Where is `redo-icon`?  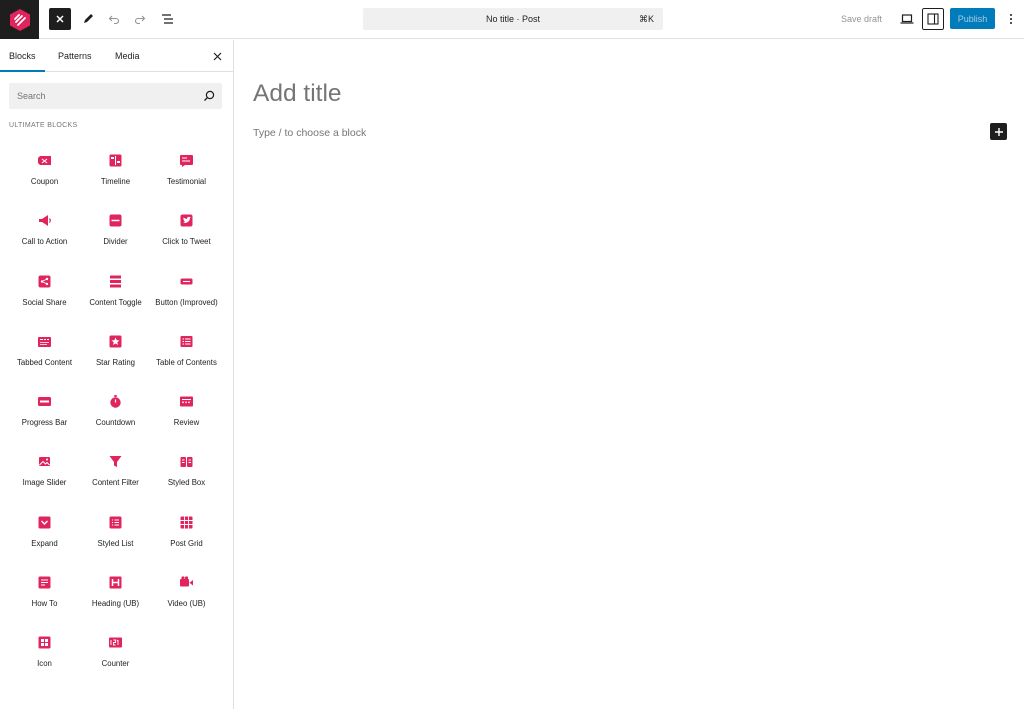
redo-icon is located at coordinates (140, 20).